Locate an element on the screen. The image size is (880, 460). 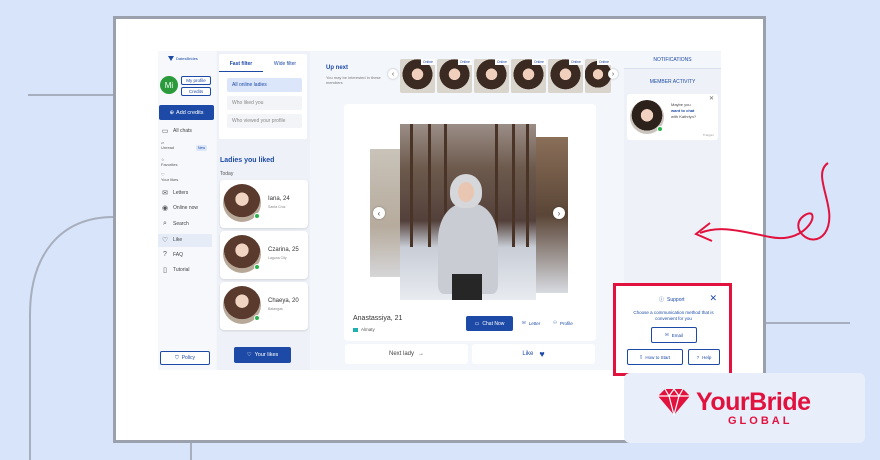
credits-button: Credits is located at coordinates (196, 91).